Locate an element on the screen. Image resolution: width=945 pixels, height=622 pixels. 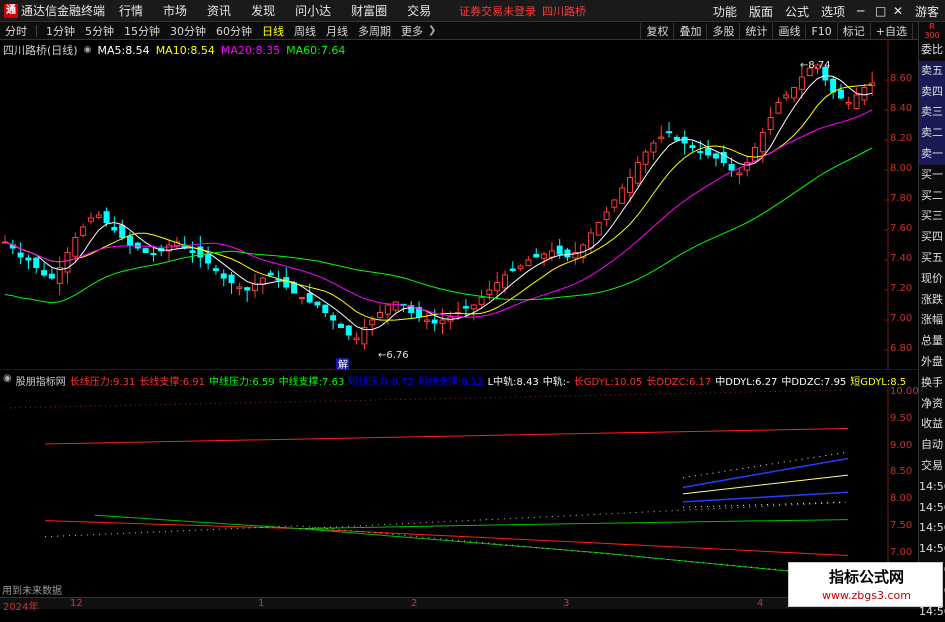
sidebar-item-23: 14:56 is located at coordinates (932, 528).